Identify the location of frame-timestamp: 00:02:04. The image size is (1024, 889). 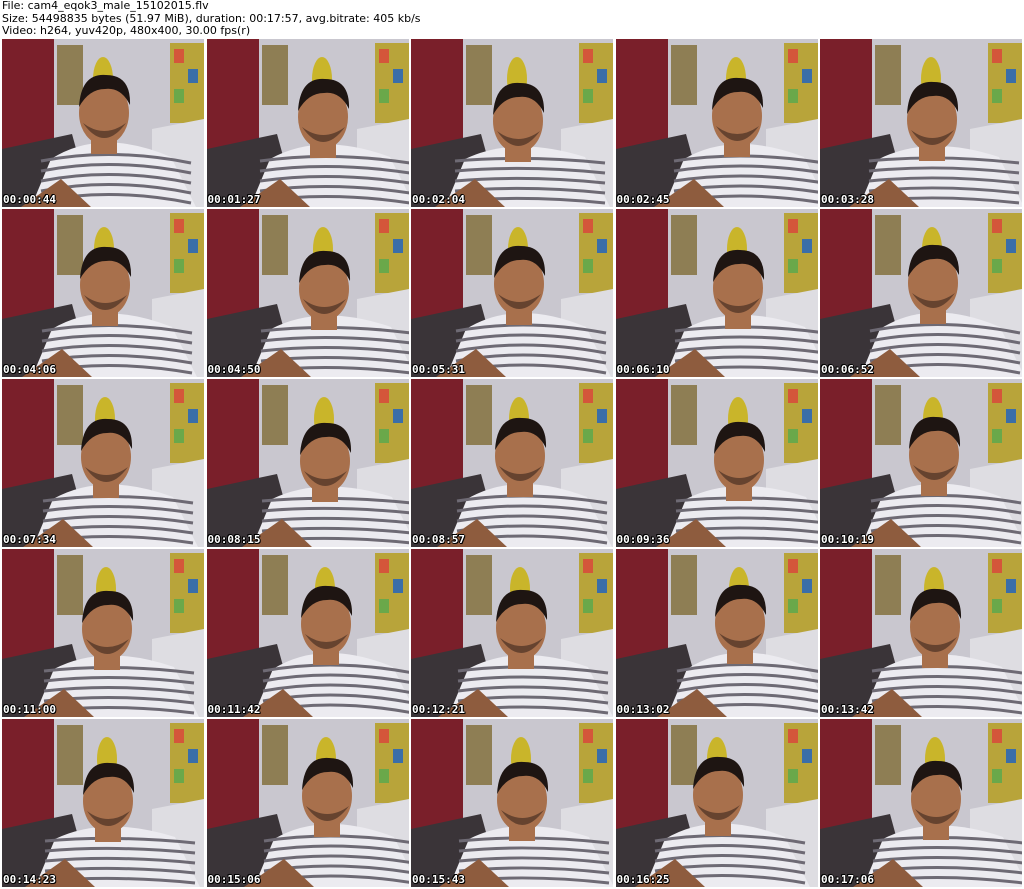
(438, 199).